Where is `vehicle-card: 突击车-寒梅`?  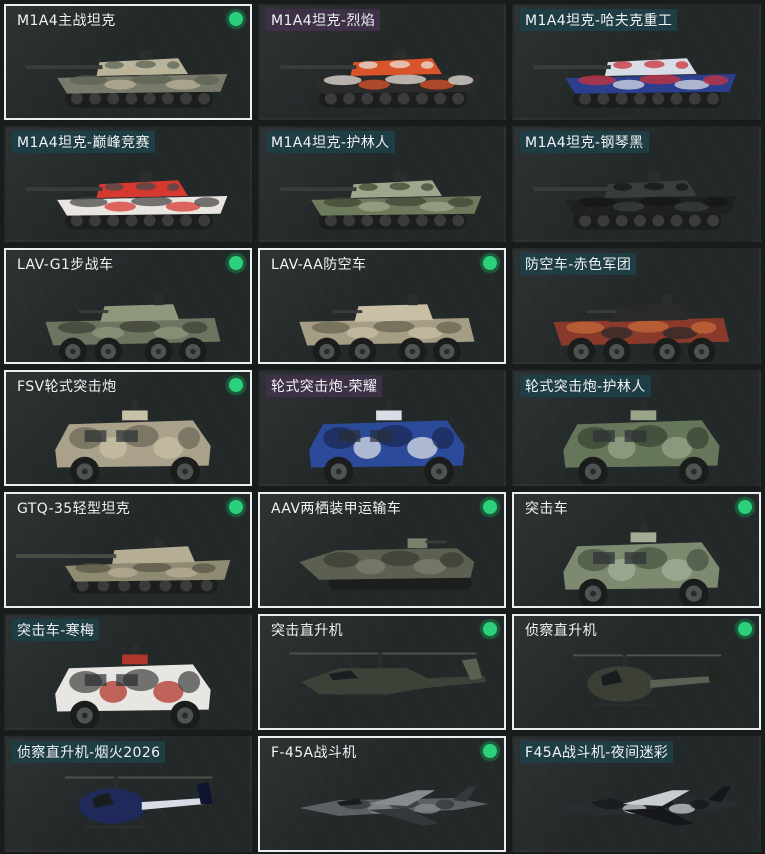
vehicle-card: 突击车-寒梅 is located at coordinates (128, 672).